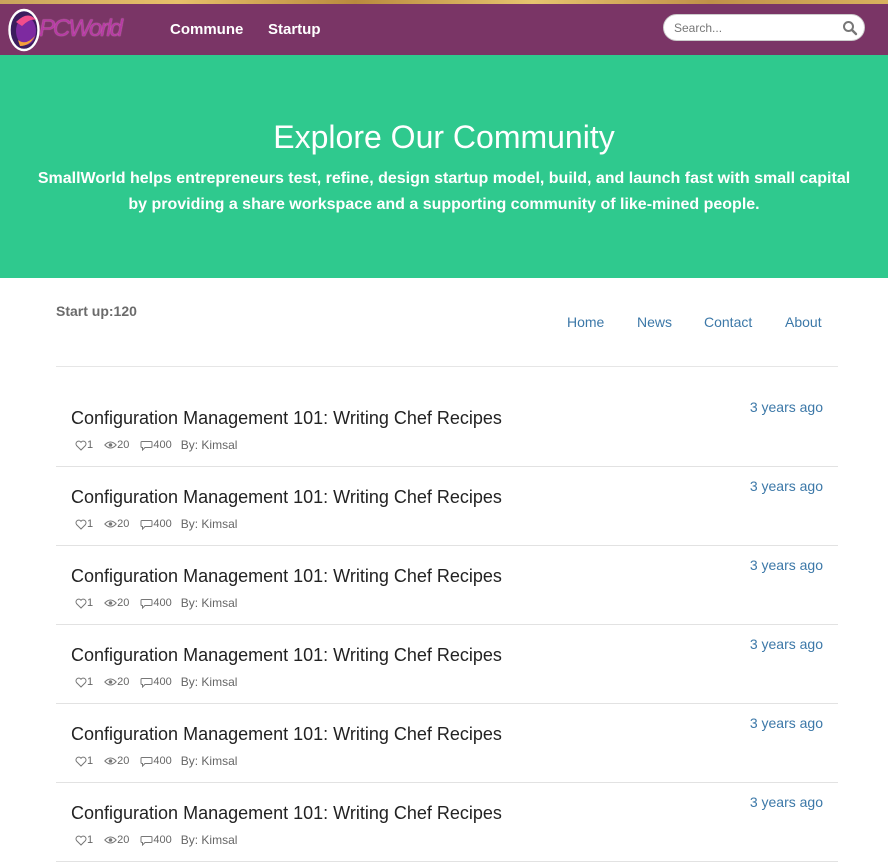 Image resolution: width=888 pixels, height=862 pixels. What do you see at coordinates (654, 322) in the screenshot?
I see `subnav-news: News` at bounding box center [654, 322].